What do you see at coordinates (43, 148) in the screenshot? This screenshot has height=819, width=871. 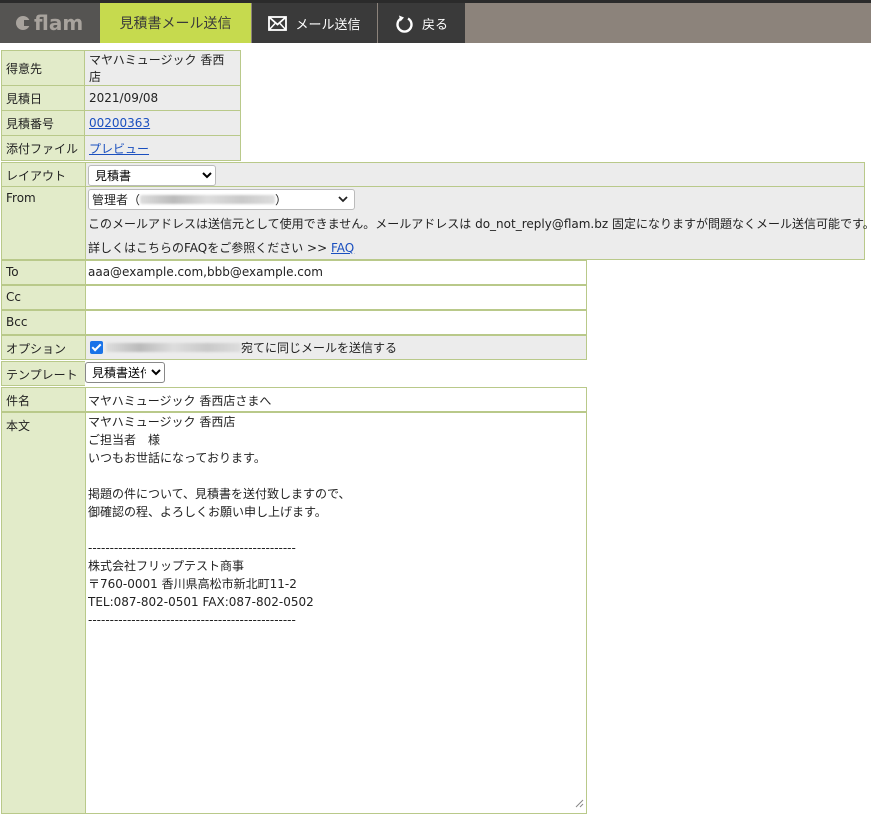 I see `attachment-label: 添付ファイル` at bounding box center [43, 148].